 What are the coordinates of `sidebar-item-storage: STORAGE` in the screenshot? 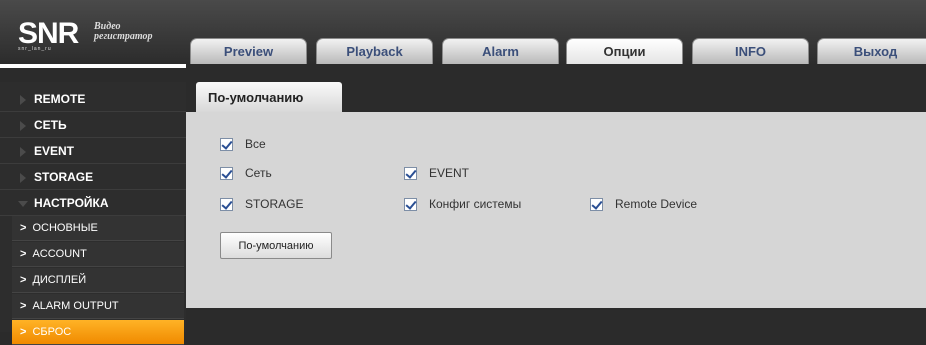 It's located at (93, 177).